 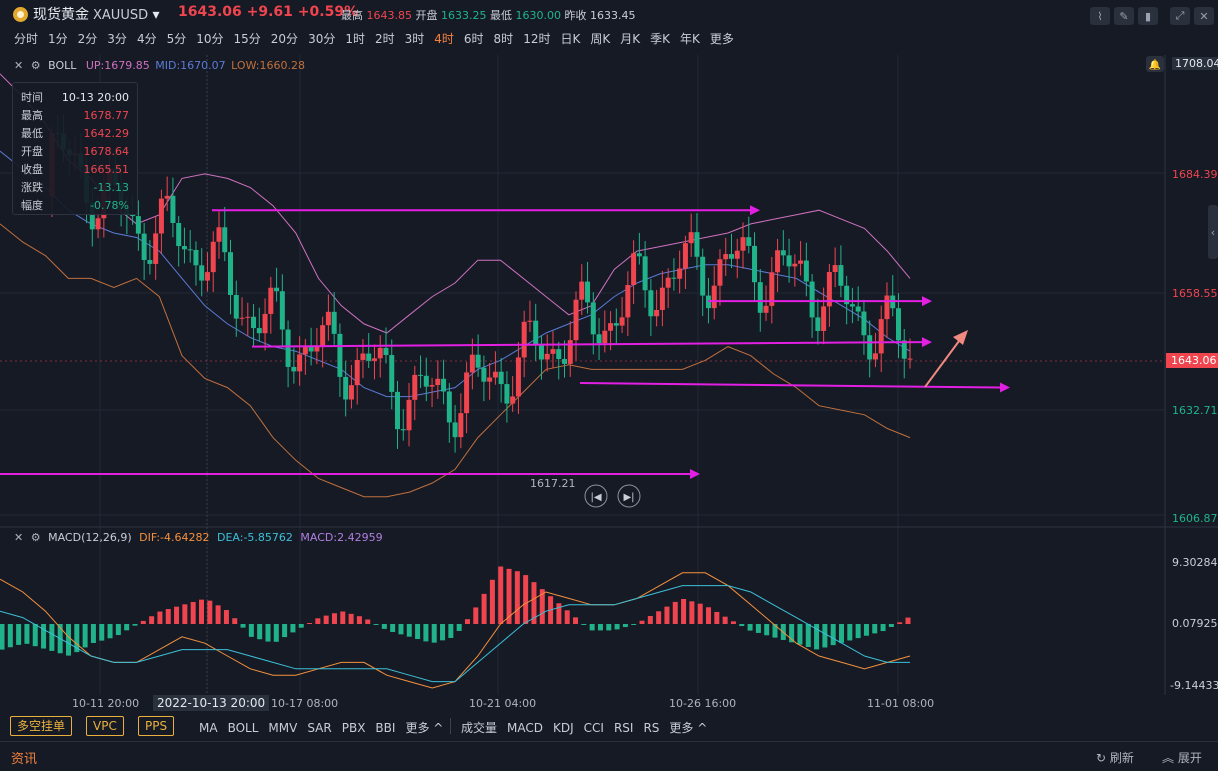 What do you see at coordinates (208, 728) in the screenshot?
I see `main-indicator-0: MA` at bounding box center [208, 728].